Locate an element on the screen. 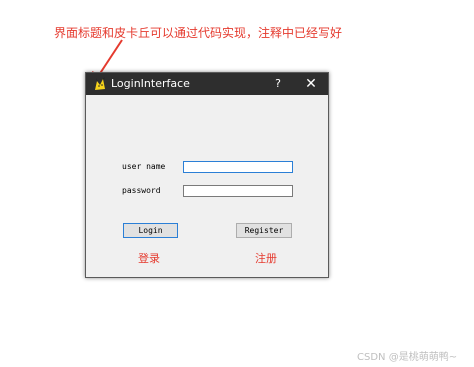  user-name-input is located at coordinates (238, 167).